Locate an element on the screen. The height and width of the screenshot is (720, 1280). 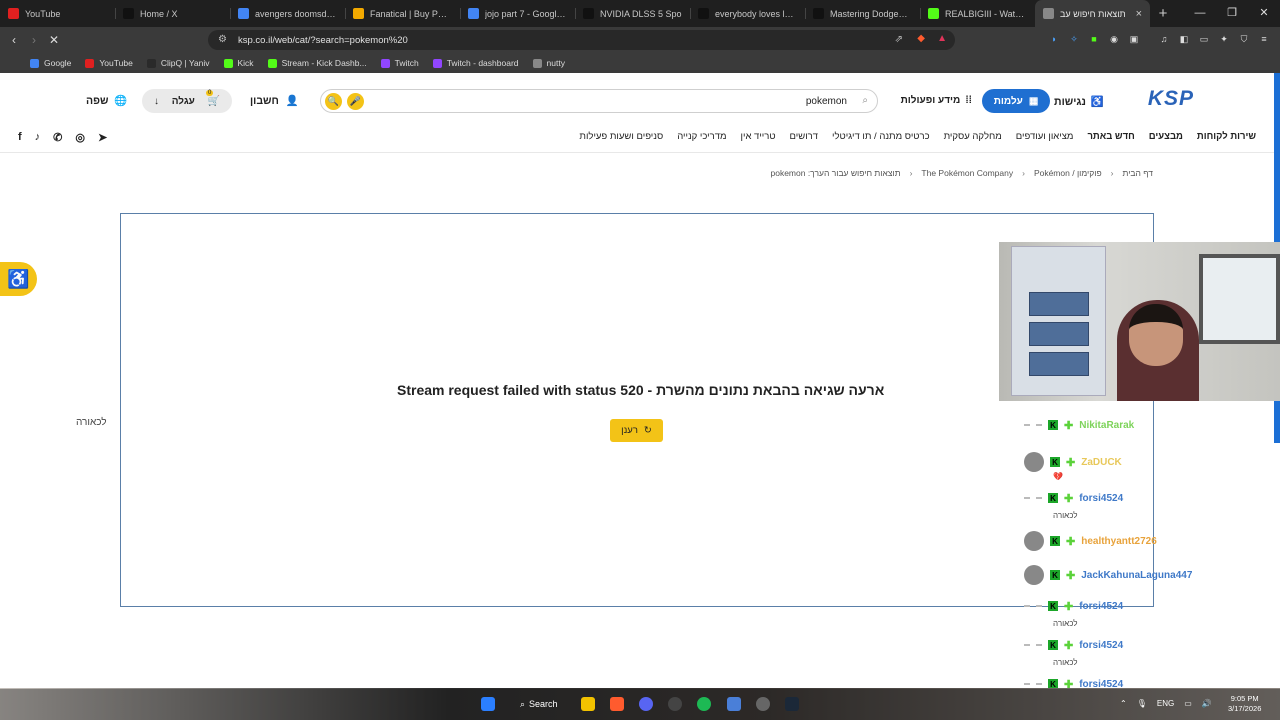
account-link: חשבון 👤 is located at coordinates (274, 101).